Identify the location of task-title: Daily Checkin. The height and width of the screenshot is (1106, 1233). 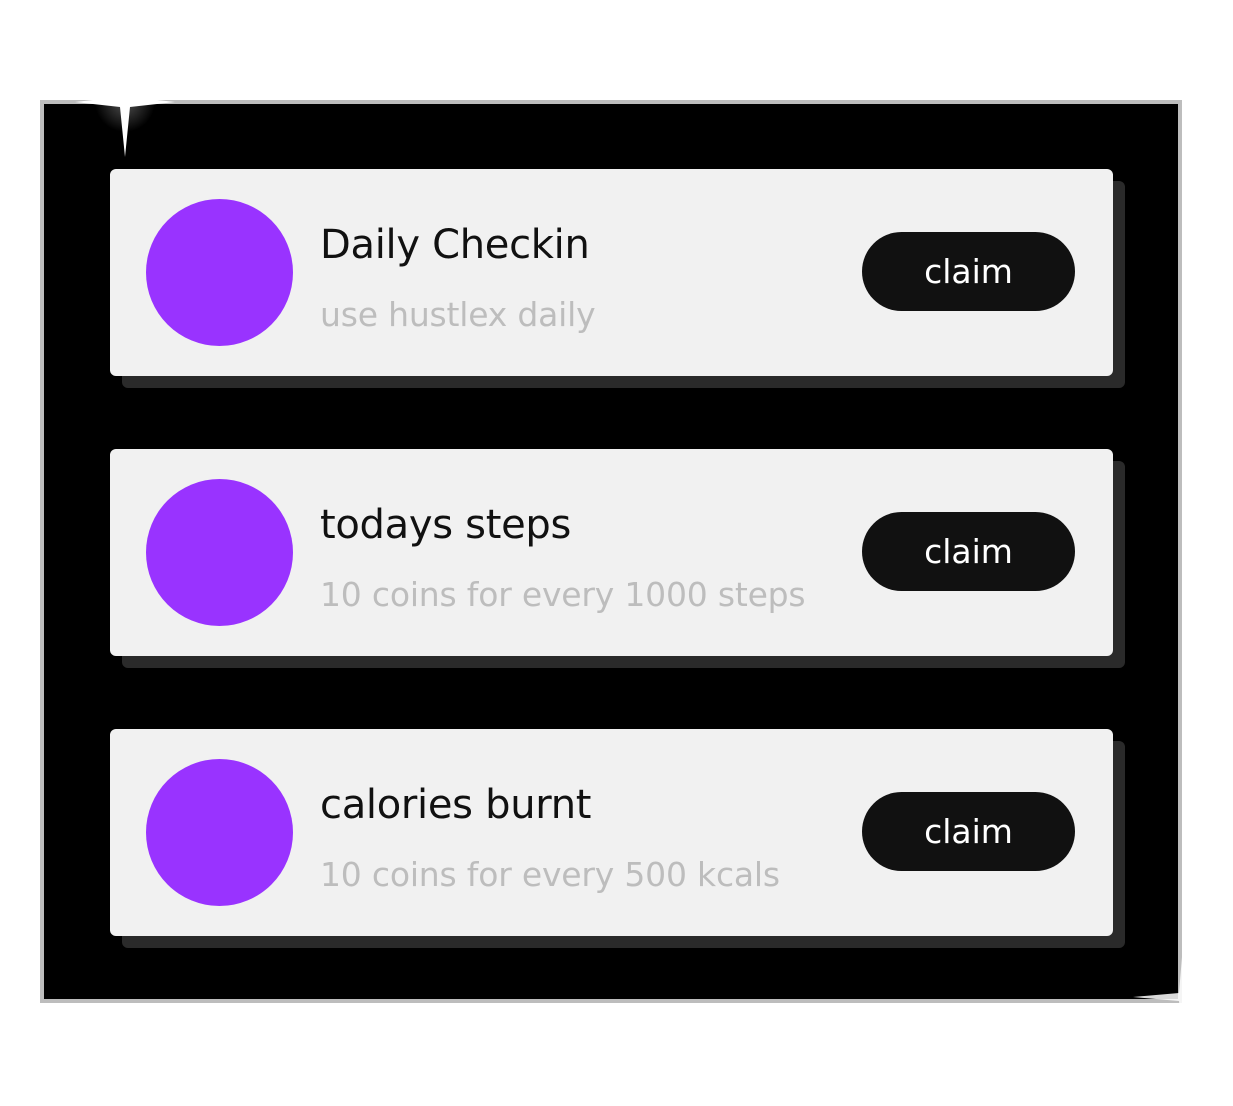
(455, 245).